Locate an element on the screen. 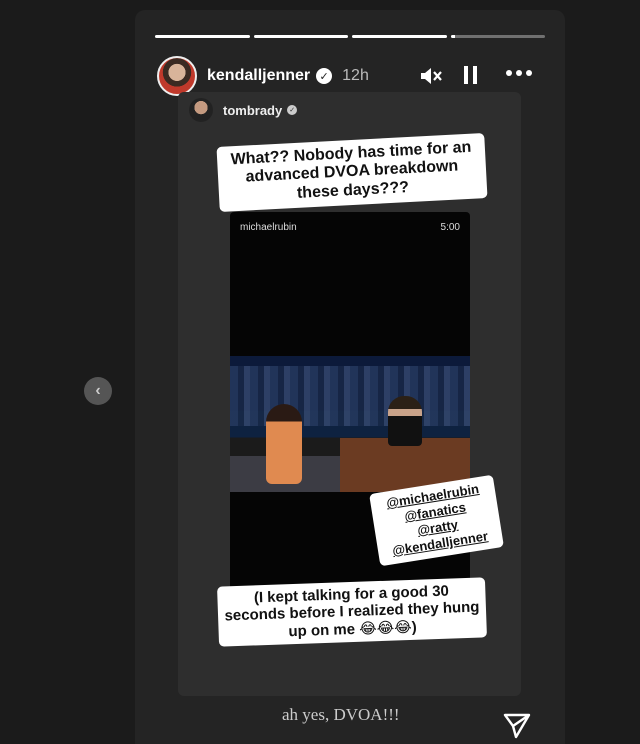 This screenshot has height=744, width=640. story-header: kendalljenner ✓ 12h is located at coordinates (352, 76).